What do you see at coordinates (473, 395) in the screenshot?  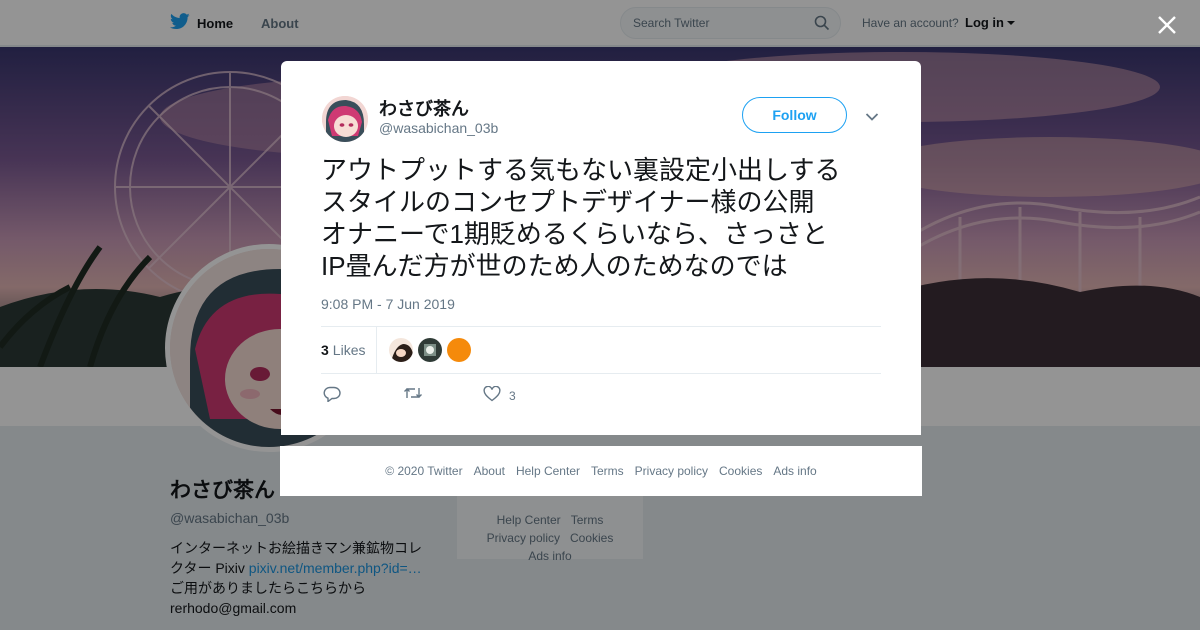 I see `tweet-actions: 3` at bounding box center [473, 395].